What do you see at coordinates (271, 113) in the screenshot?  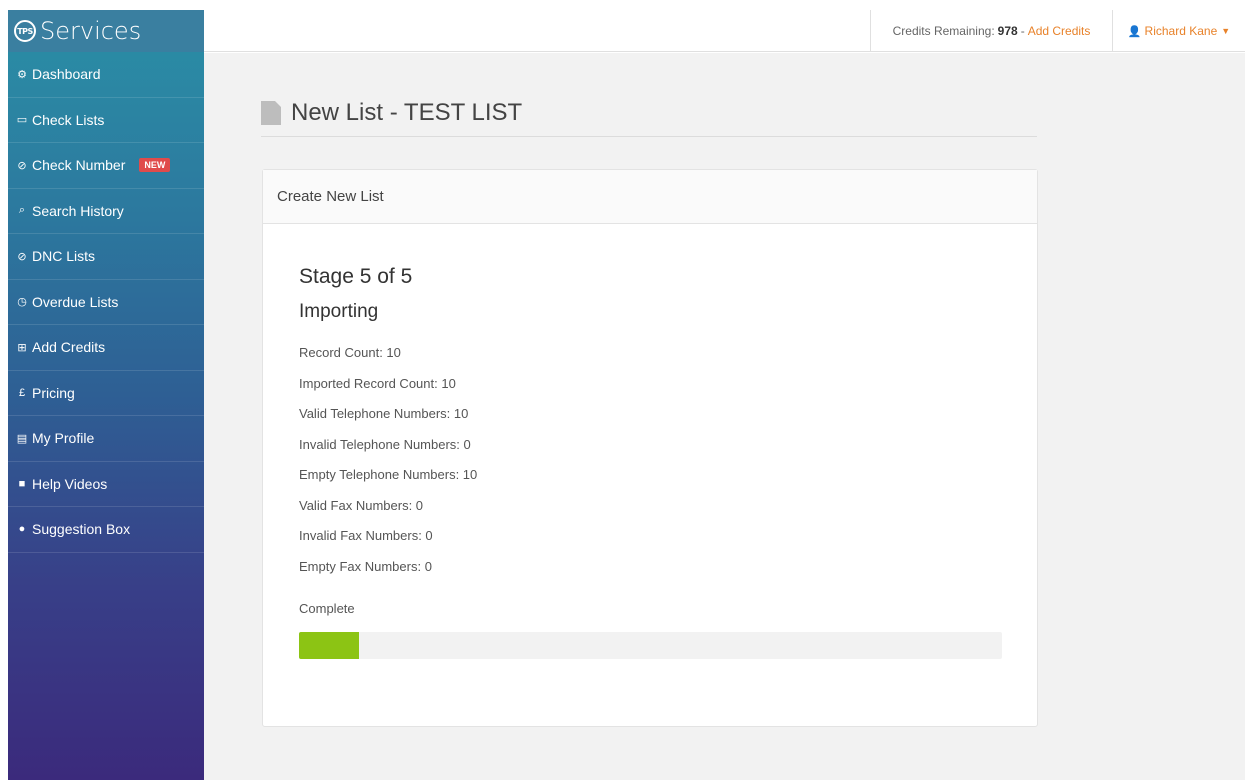 I see `file-icon` at bounding box center [271, 113].